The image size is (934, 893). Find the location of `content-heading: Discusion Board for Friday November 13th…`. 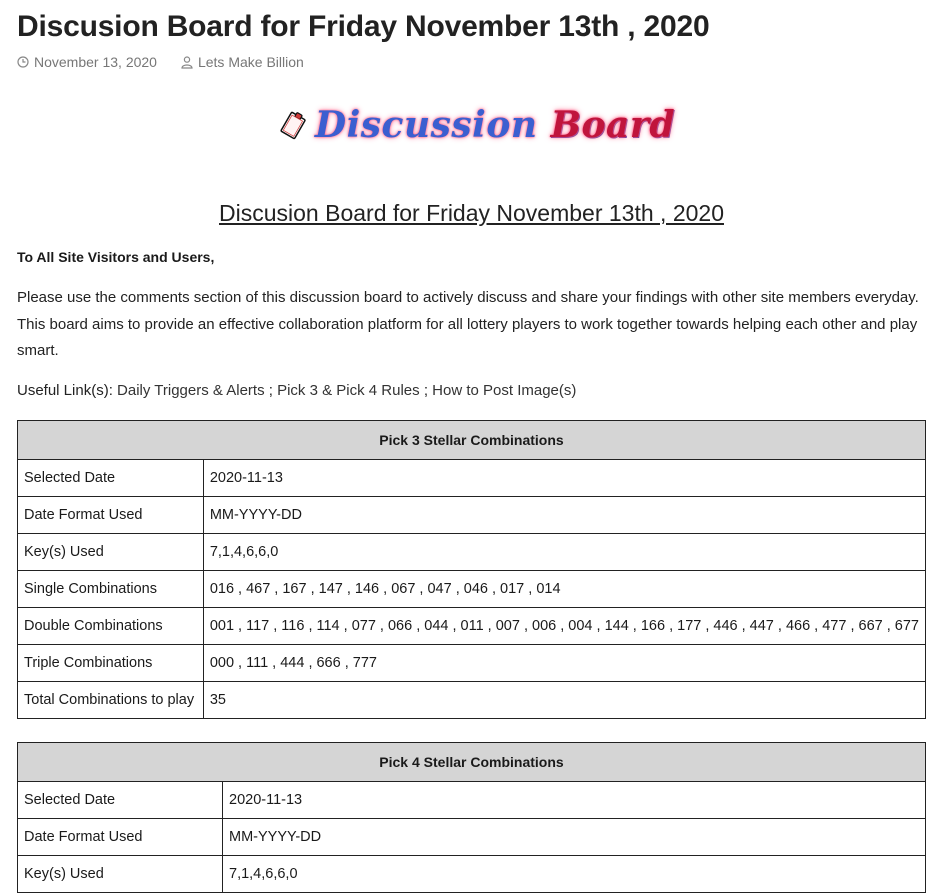

content-heading: Discusion Board for Friday November 13th… is located at coordinates (471, 213).